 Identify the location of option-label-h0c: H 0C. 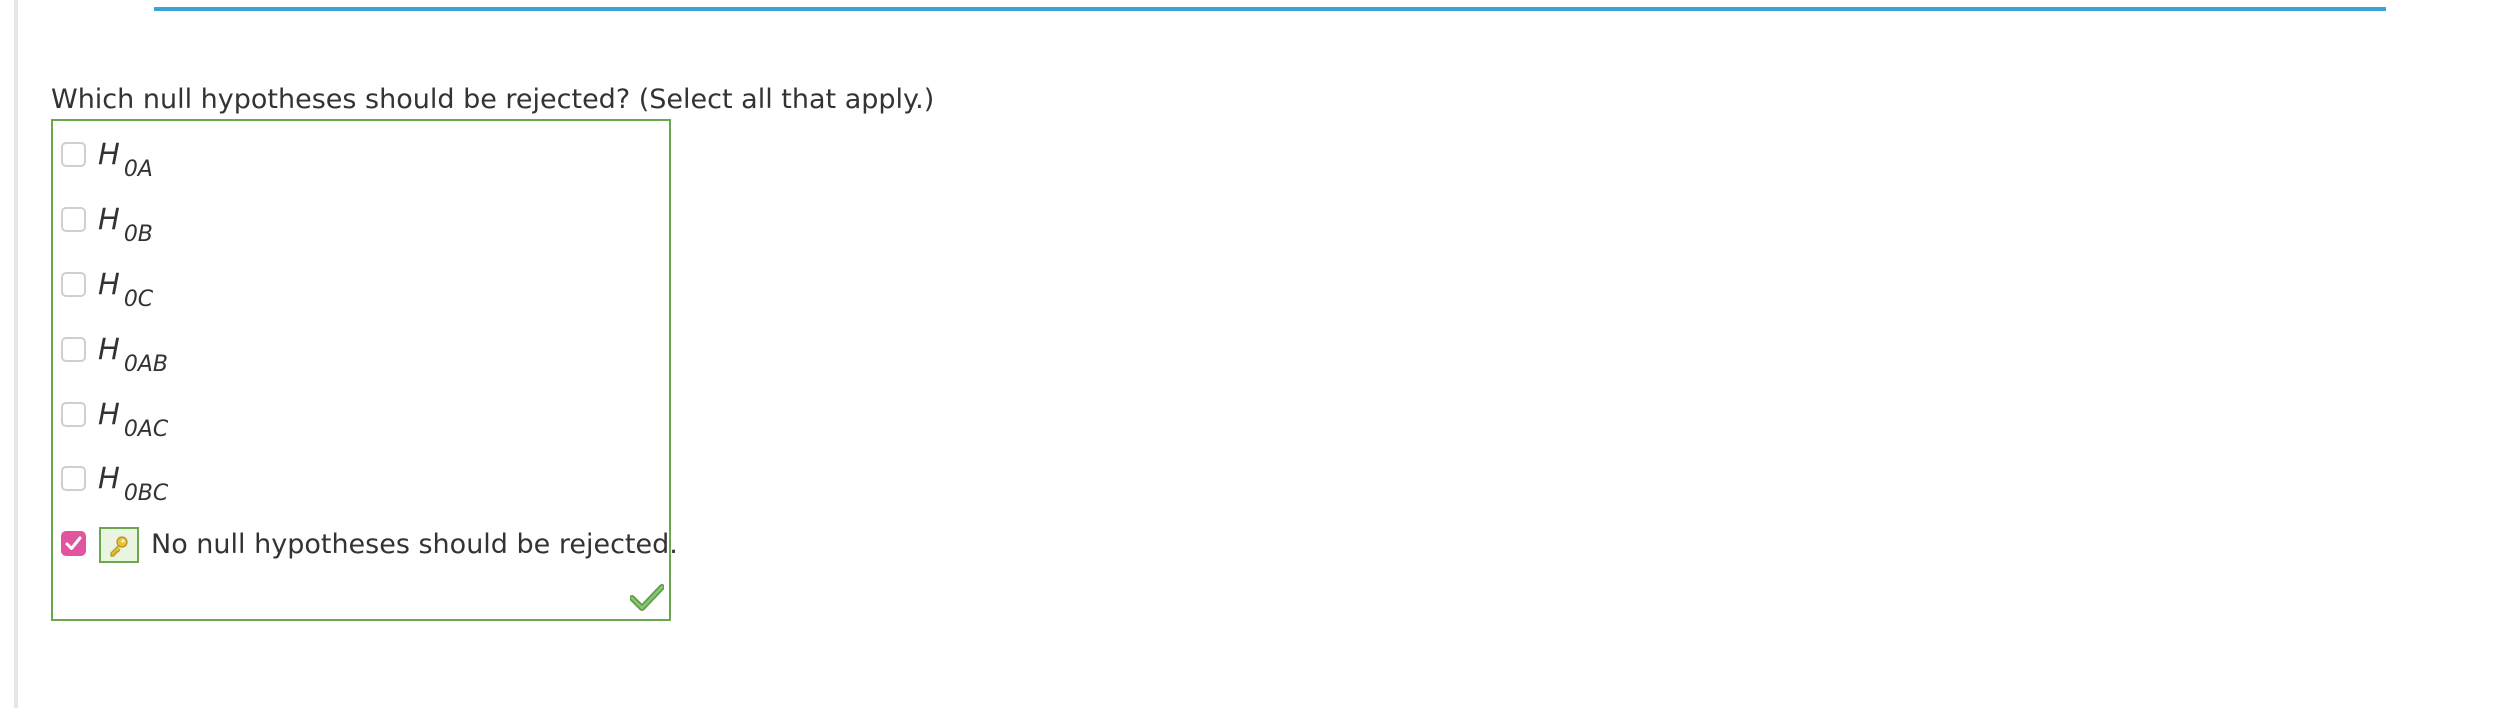
(125, 289).